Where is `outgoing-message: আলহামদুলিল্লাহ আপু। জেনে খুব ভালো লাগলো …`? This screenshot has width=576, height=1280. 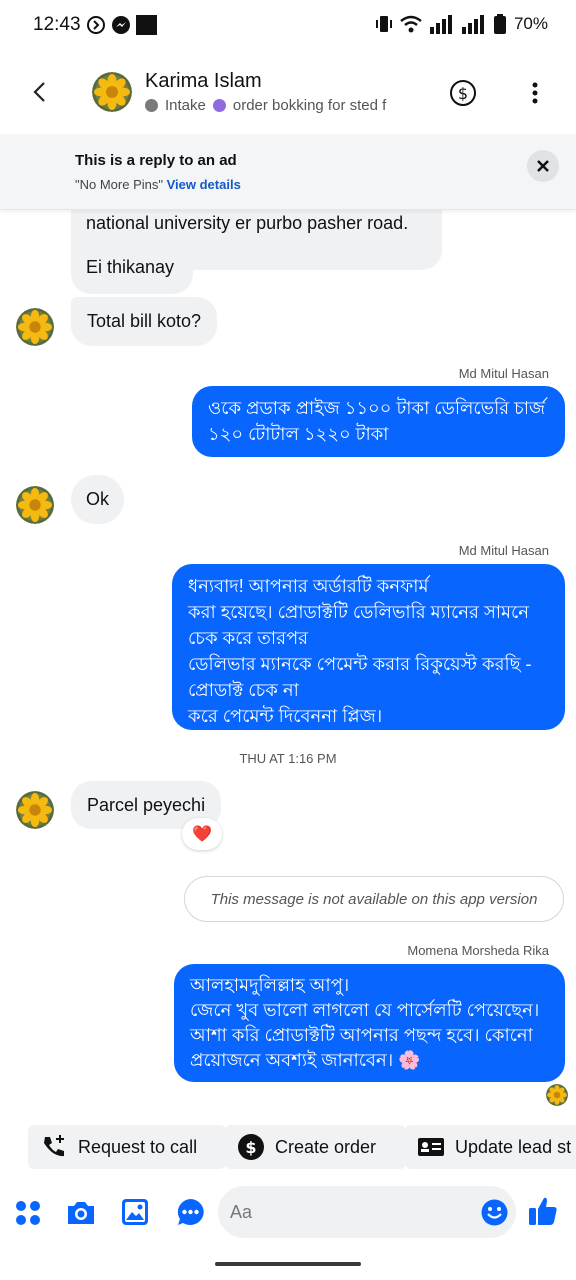 outgoing-message: আলহামদুলিল্লাহ আপু। জেনে খুব ভালো লাগলো … is located at coordinates (369, 1023).